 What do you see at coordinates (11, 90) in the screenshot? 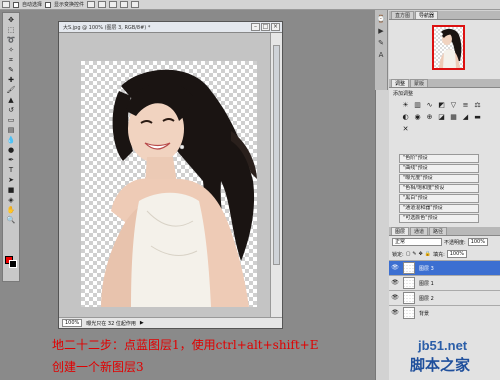
I see `brush-tool-icon: 🖌` at bounding box center [11, 90].